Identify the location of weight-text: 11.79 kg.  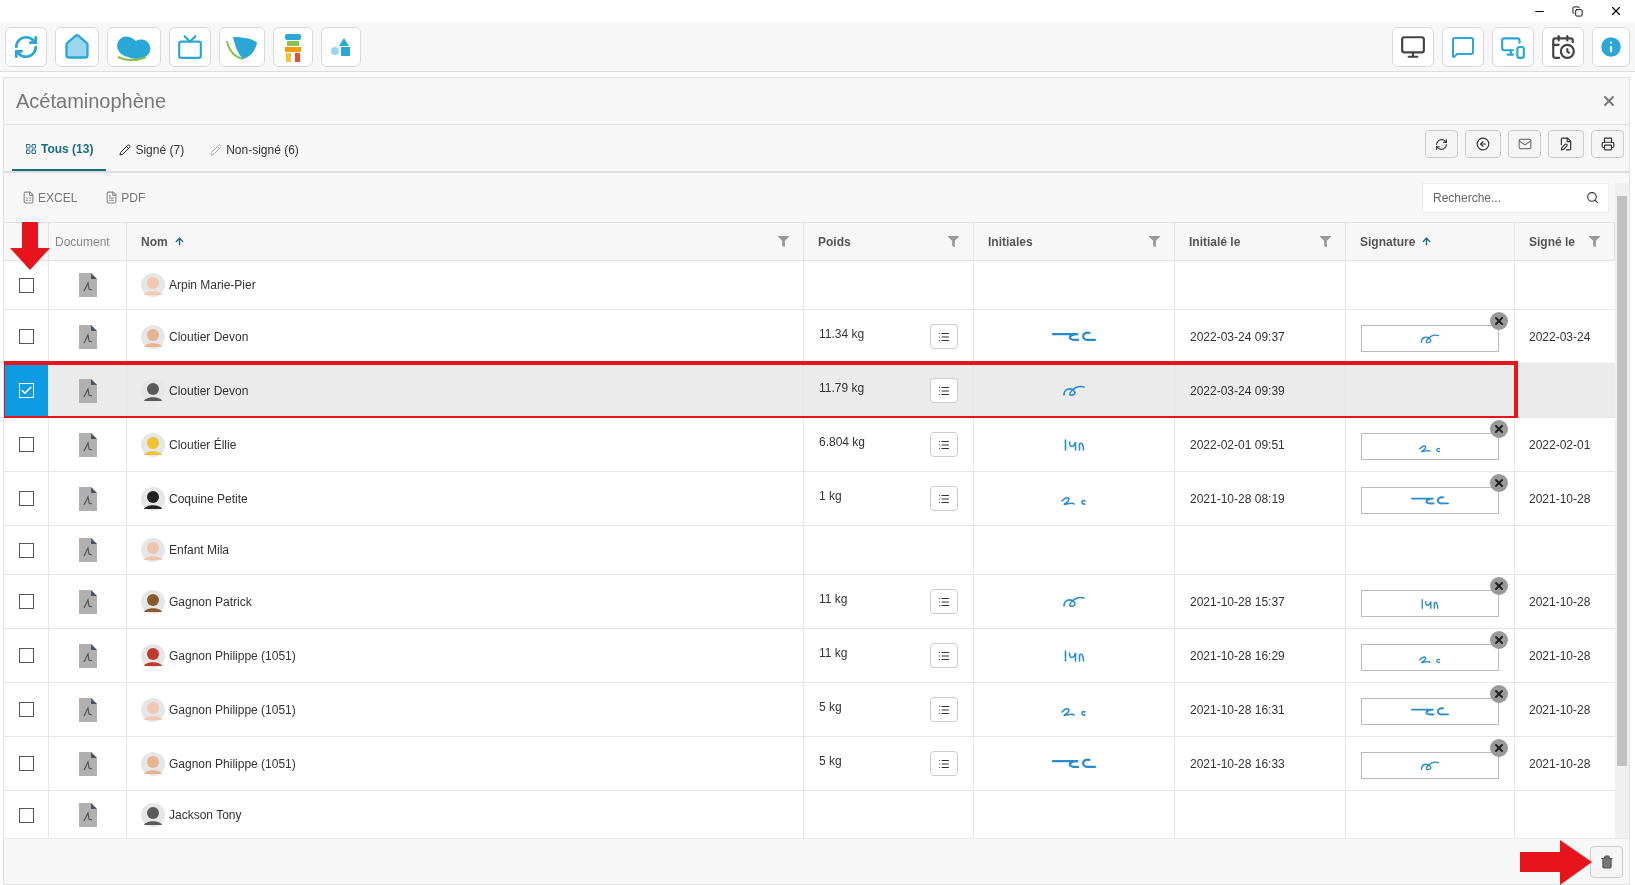
(842, 388).